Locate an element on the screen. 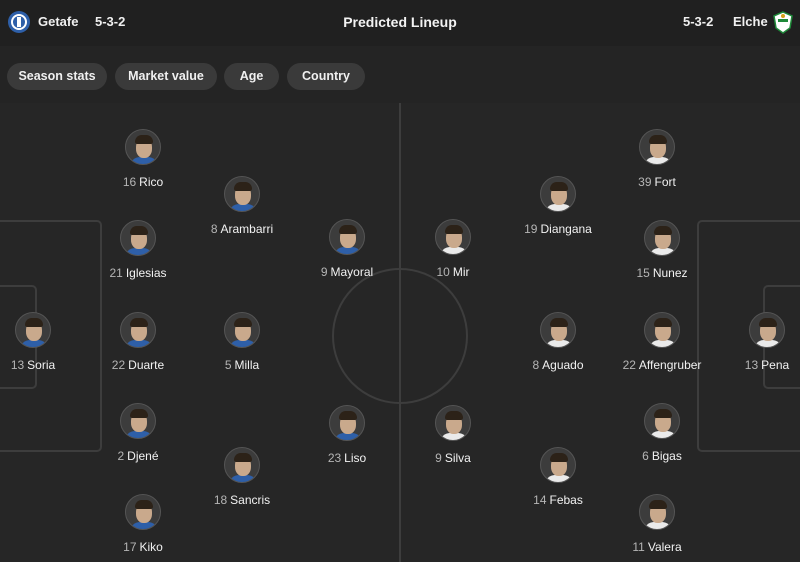 Image resolution: width=800 pixels, height=562 pixels. player-number: 5 is located at coordinates (228, 365).